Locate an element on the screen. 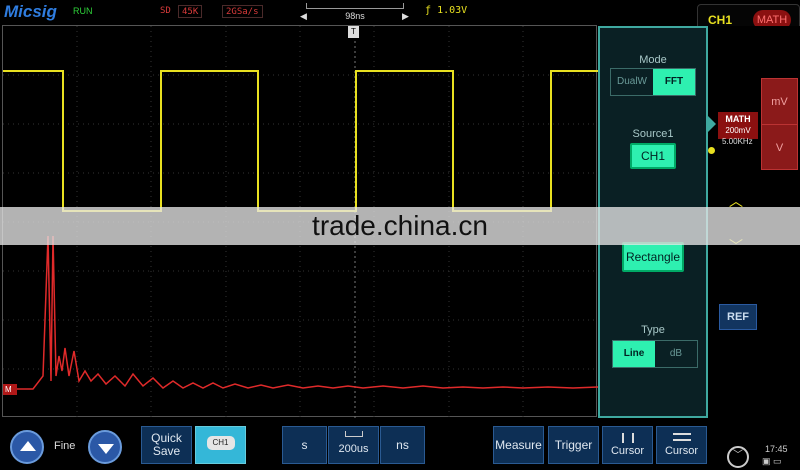 The width and height of the screenshot is (800, 470). level-dot-icon is located at coordinates (711, 150).